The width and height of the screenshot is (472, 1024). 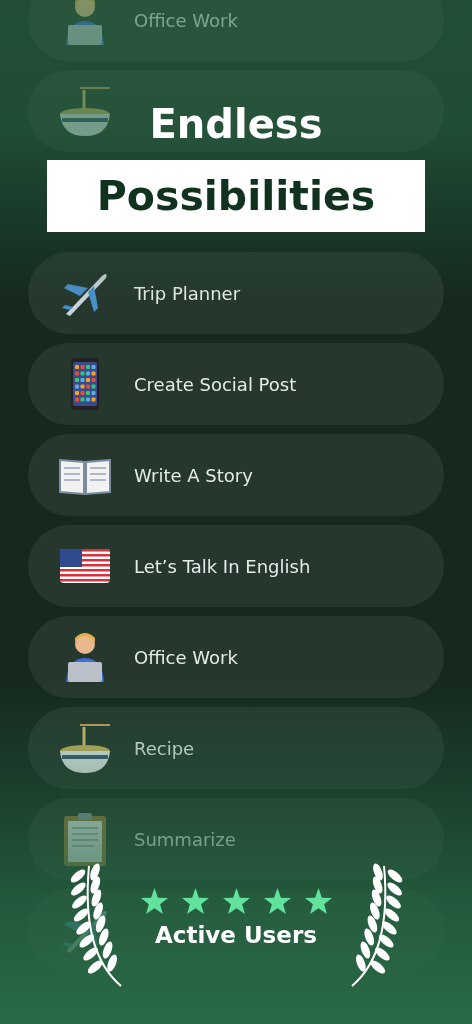 What do you see at coordinates (236, 935) in the screenshot?
I see `rating-caption: Active Users` at bounding box center [236, 935].